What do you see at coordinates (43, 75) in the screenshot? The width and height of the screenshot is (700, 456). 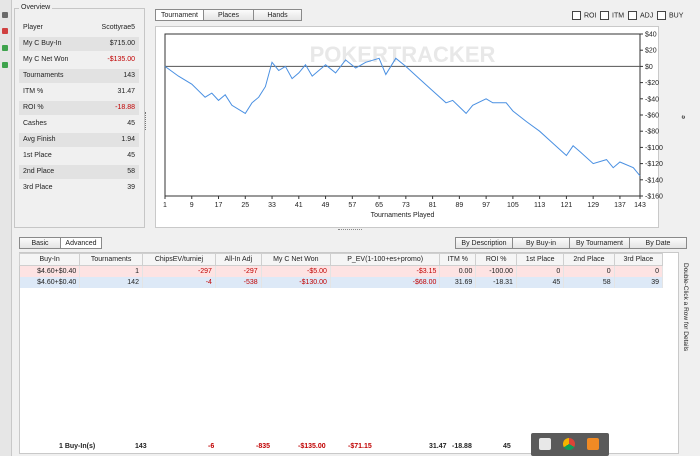 I see `overview-row-label: Tournaments` at bounding box center [43, 75].